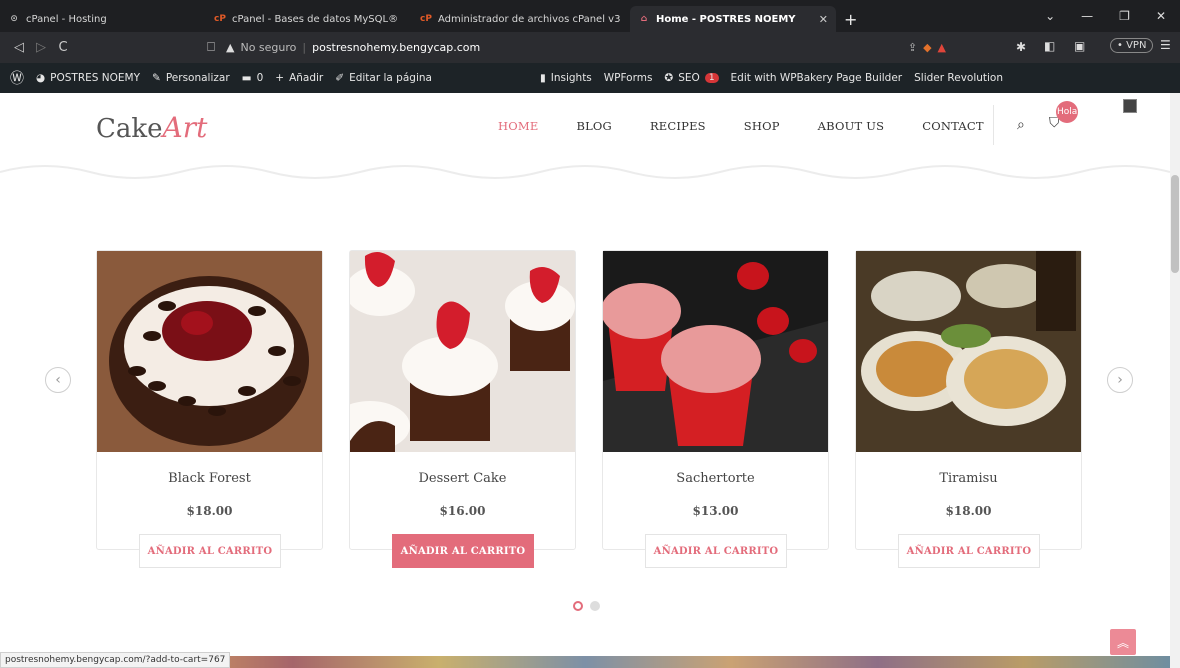  I want to click on carousel-next-button: ›, so click(1120, 380).